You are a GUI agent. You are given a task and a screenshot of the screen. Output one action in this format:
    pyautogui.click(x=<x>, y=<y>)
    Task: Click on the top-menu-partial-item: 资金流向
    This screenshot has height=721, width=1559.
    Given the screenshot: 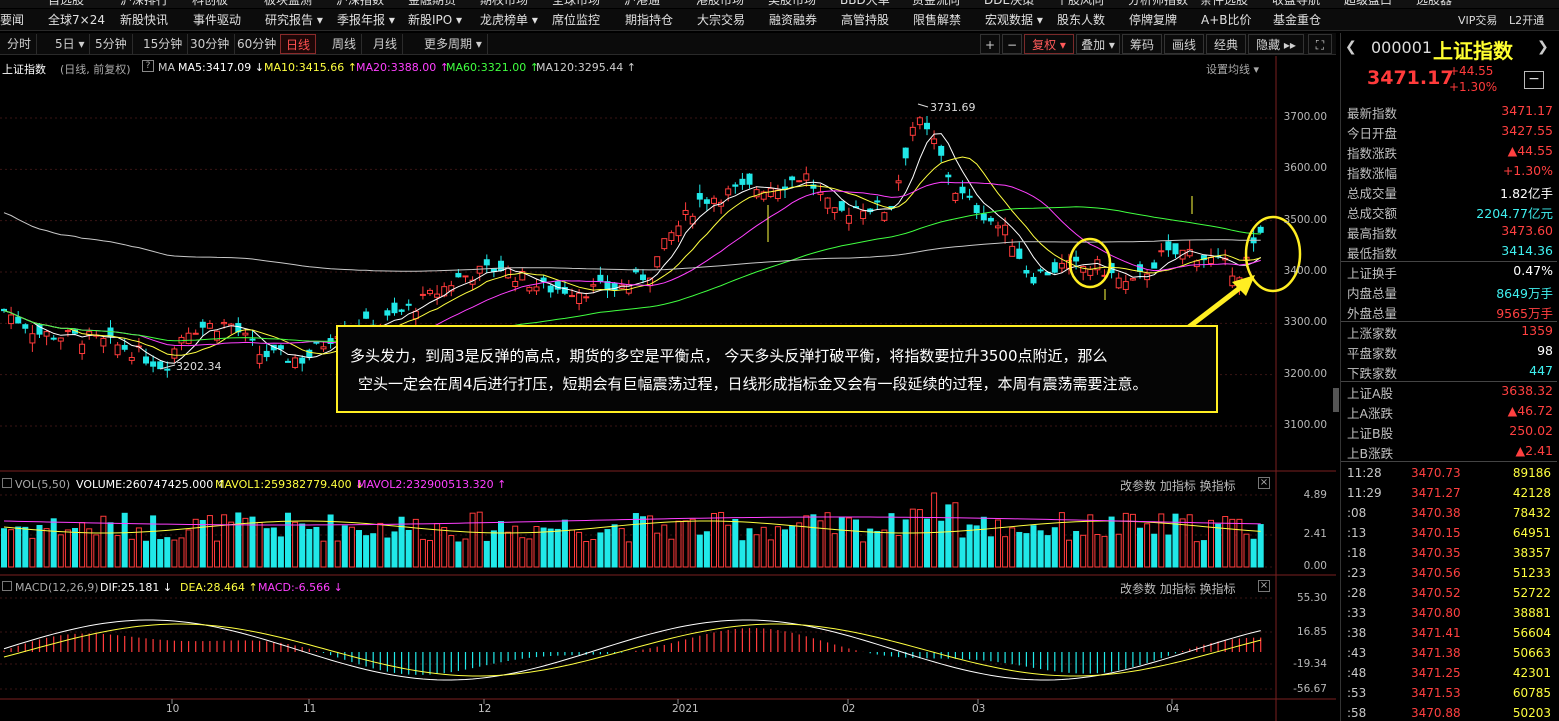 What is the action you would take?
    pyautogui.click(x=936, y=4)
    